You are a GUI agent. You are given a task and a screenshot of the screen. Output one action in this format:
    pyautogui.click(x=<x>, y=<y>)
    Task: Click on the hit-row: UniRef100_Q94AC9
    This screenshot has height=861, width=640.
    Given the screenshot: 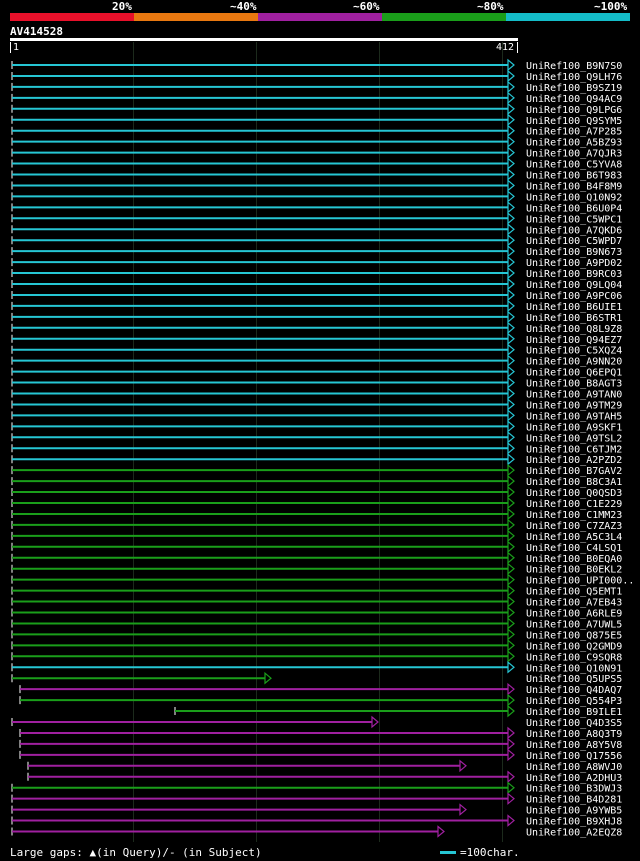 What is the action you would take?
    pyautogui.click(x=316, y=98)
    